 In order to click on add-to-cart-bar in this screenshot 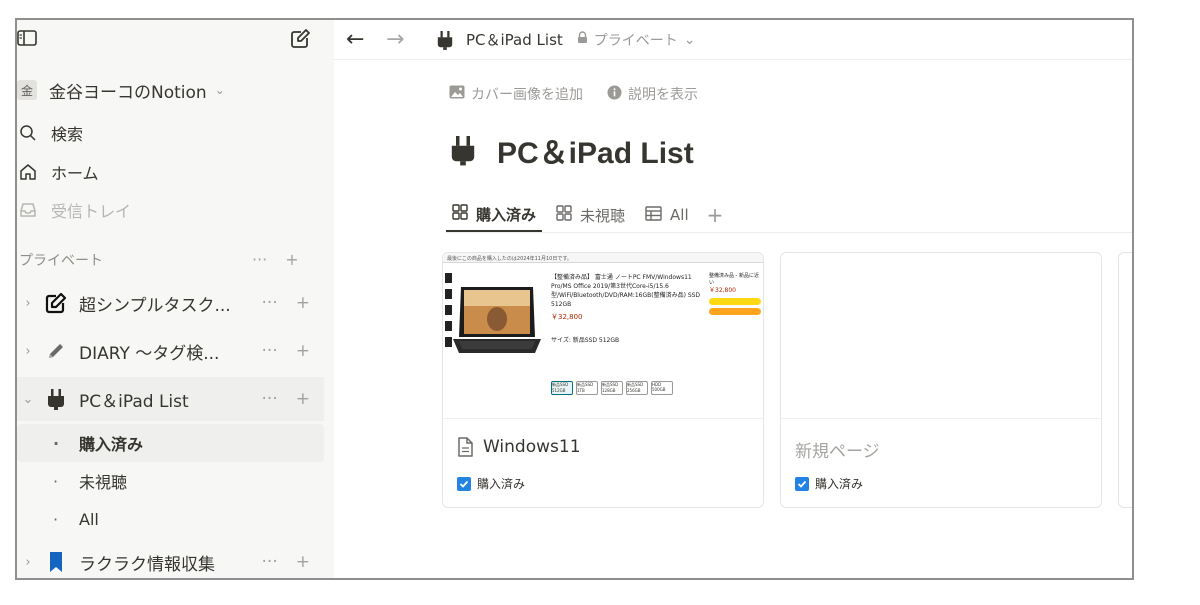, I will do `click(735, 301)`.